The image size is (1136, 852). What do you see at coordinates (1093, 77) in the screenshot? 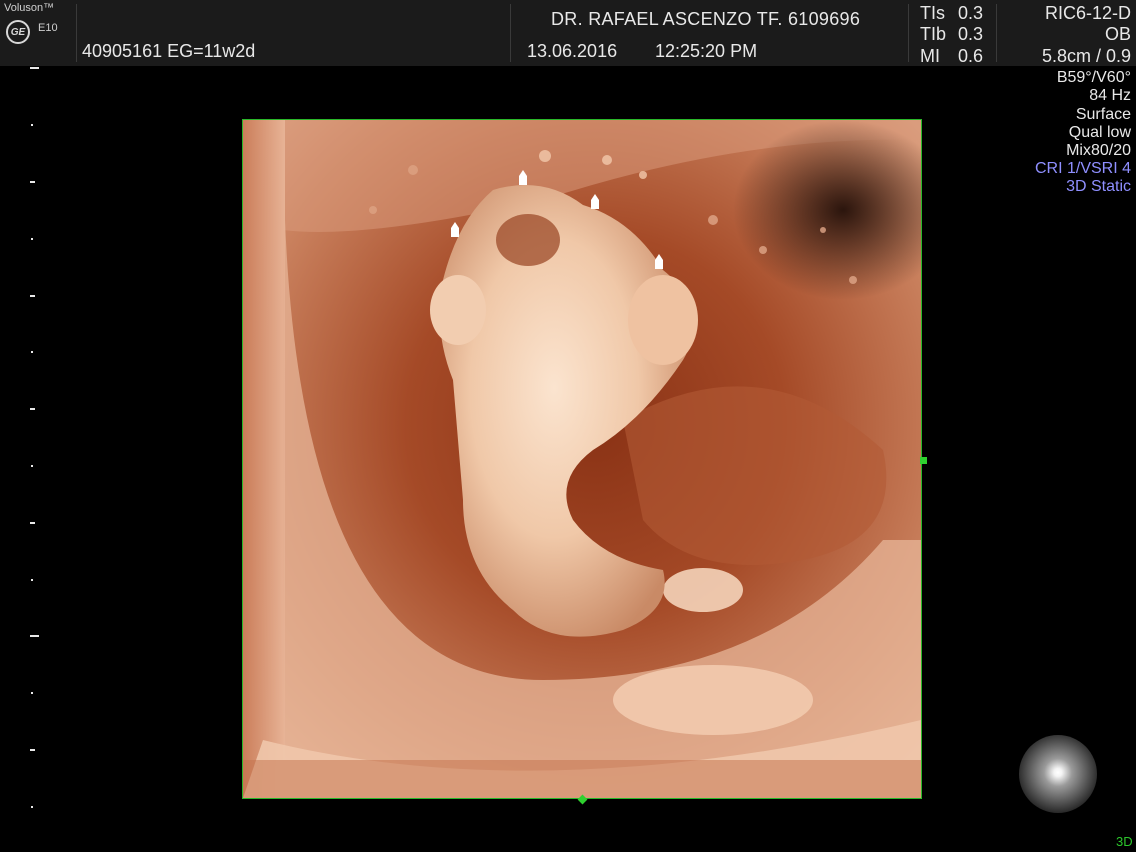
I see `angle-param: B59°/V60°` at bounding box center [1093, 77].